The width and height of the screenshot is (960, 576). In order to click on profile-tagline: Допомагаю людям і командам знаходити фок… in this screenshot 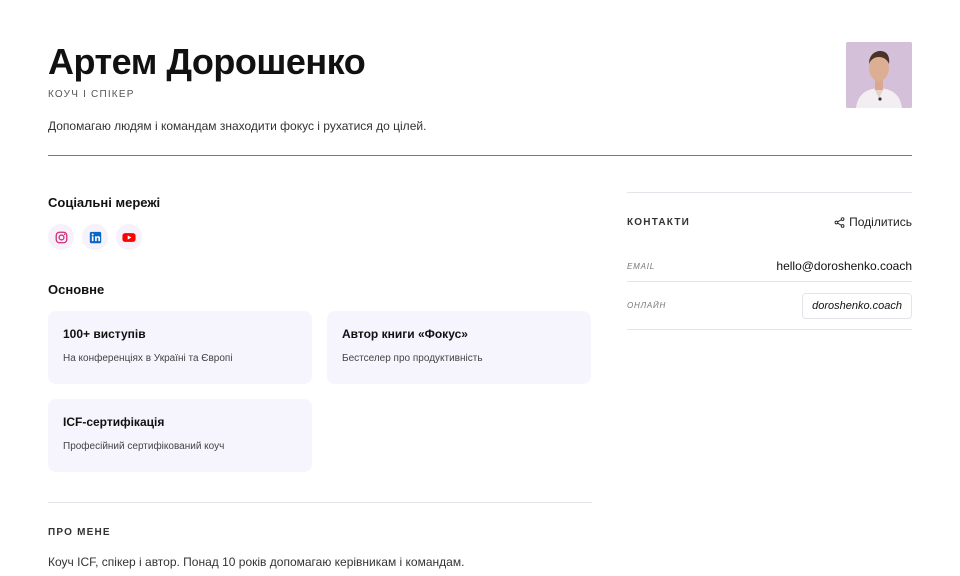, I will do `click(237, 126)`.